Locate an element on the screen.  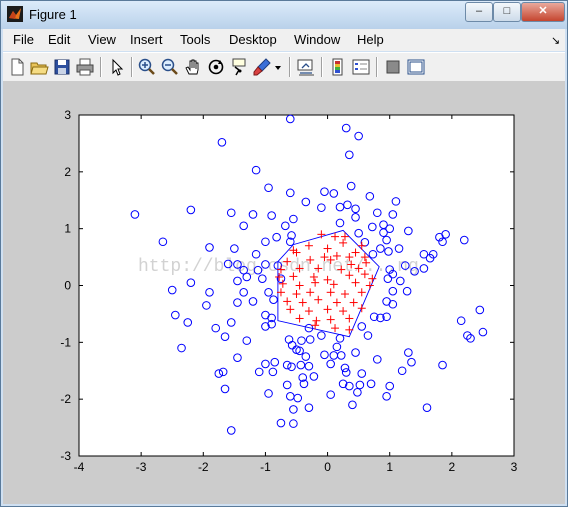
minimize-button: – is located at coordinates (479, 12).